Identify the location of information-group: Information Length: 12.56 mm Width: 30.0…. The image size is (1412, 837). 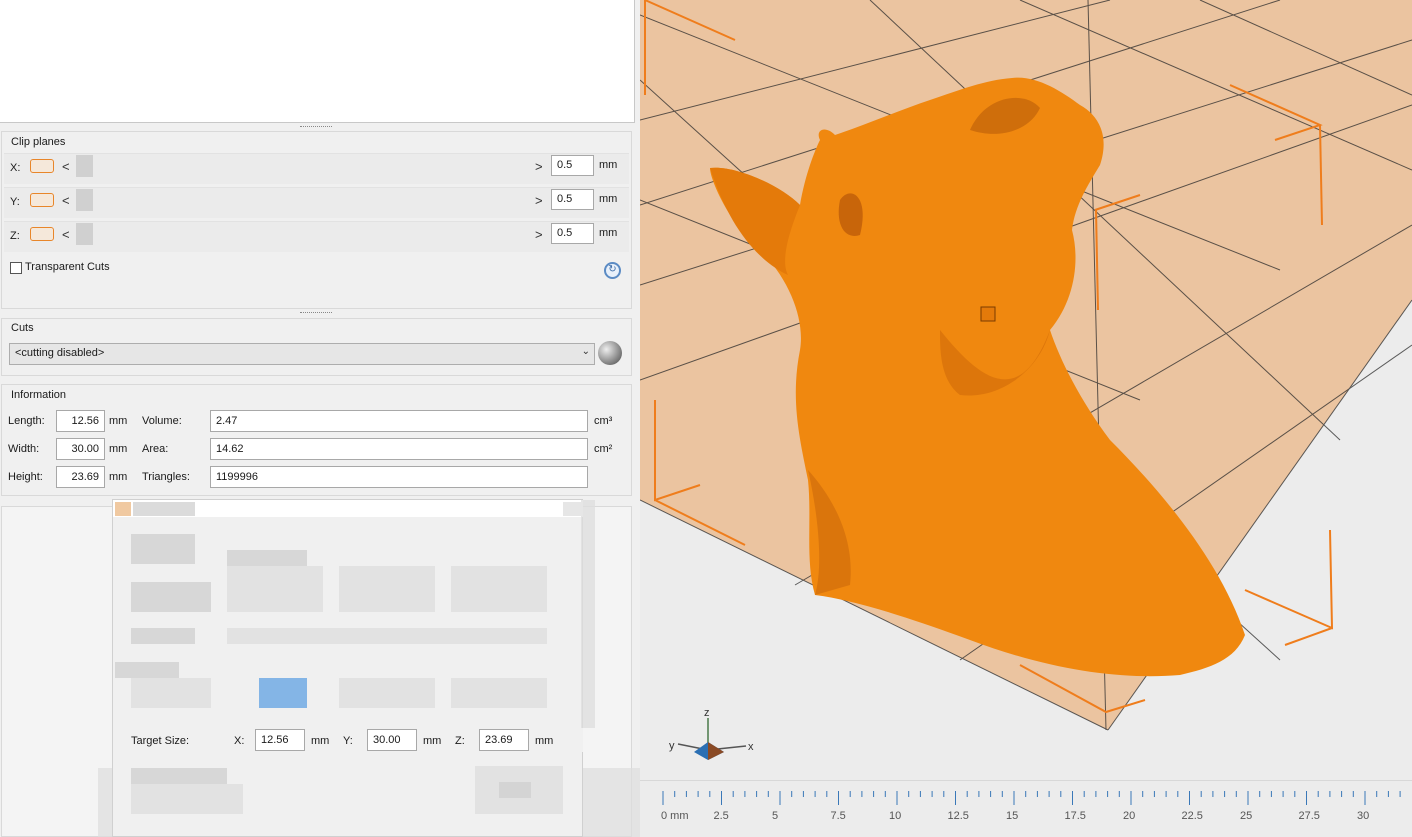
(316, 440).